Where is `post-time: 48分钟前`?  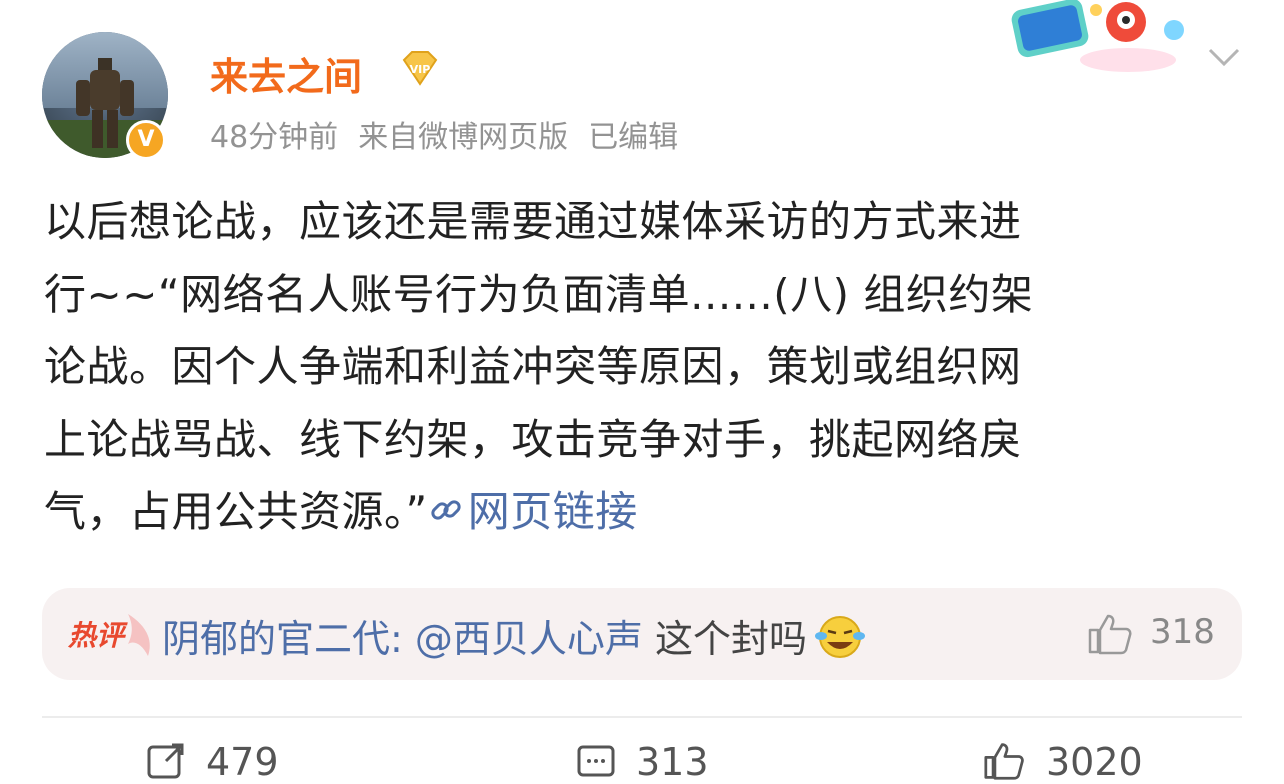
post-time: 48分钟前 is located at coordinates (274, 137).